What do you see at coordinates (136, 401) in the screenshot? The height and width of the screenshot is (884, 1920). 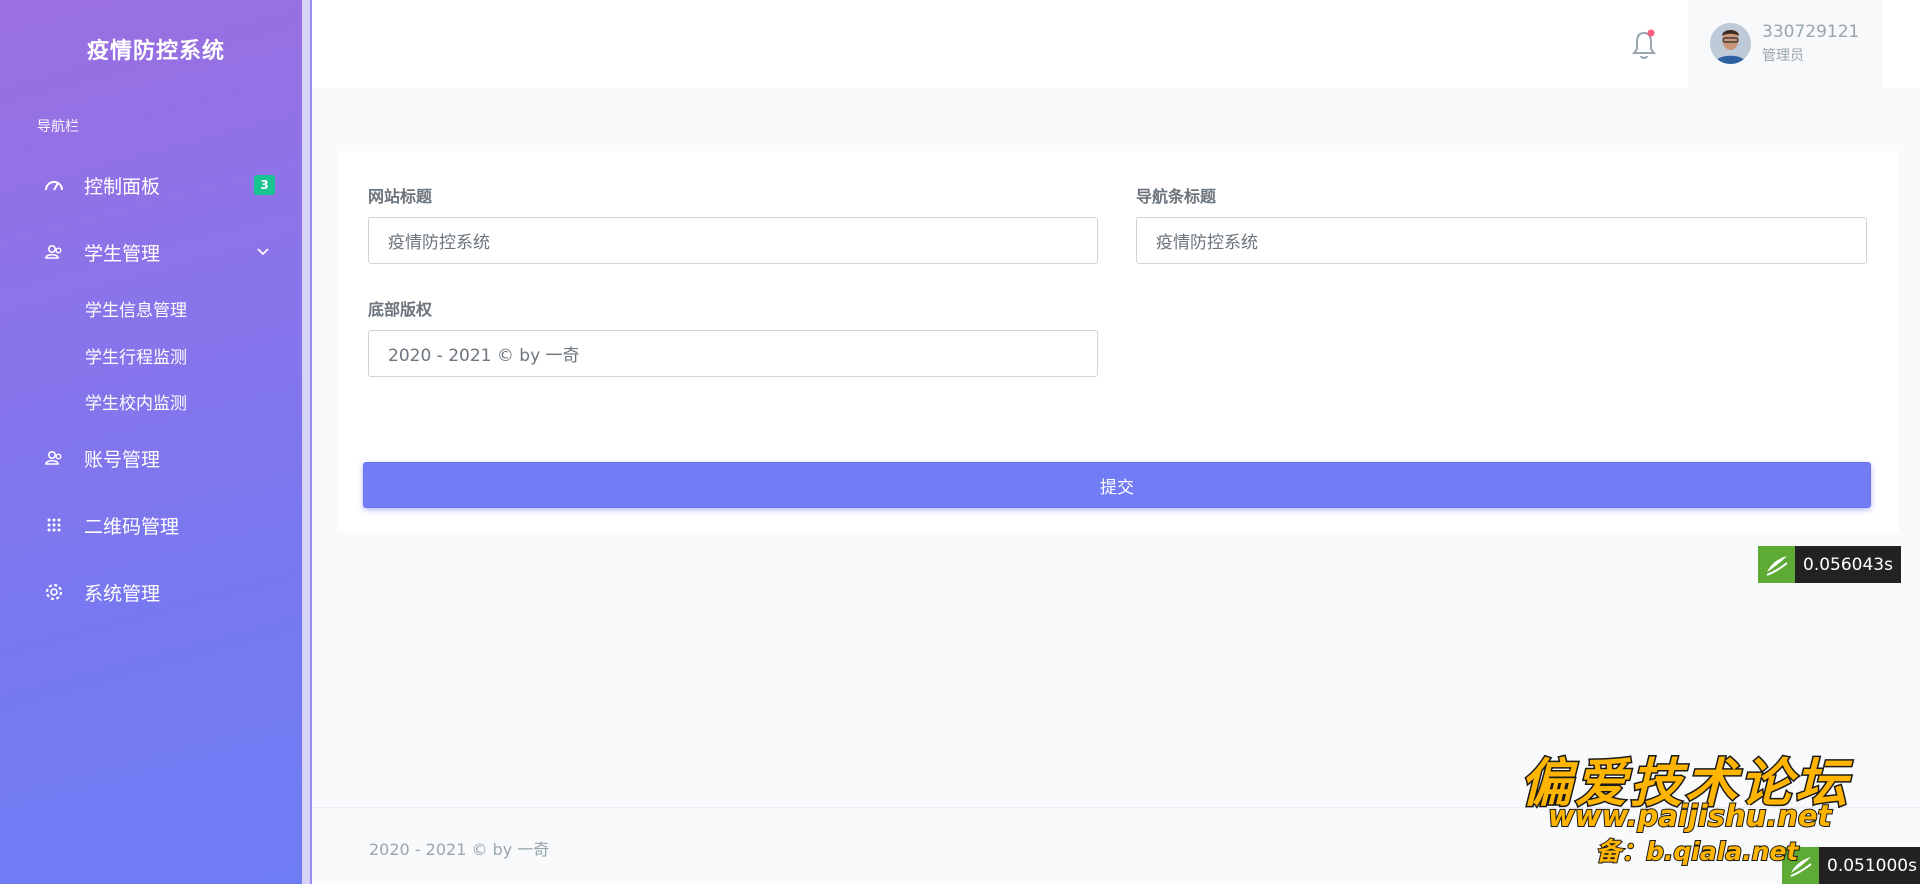 I see `sidebar-subitem-student-campus: 学生校内监测` at bounding box center [136, 401].